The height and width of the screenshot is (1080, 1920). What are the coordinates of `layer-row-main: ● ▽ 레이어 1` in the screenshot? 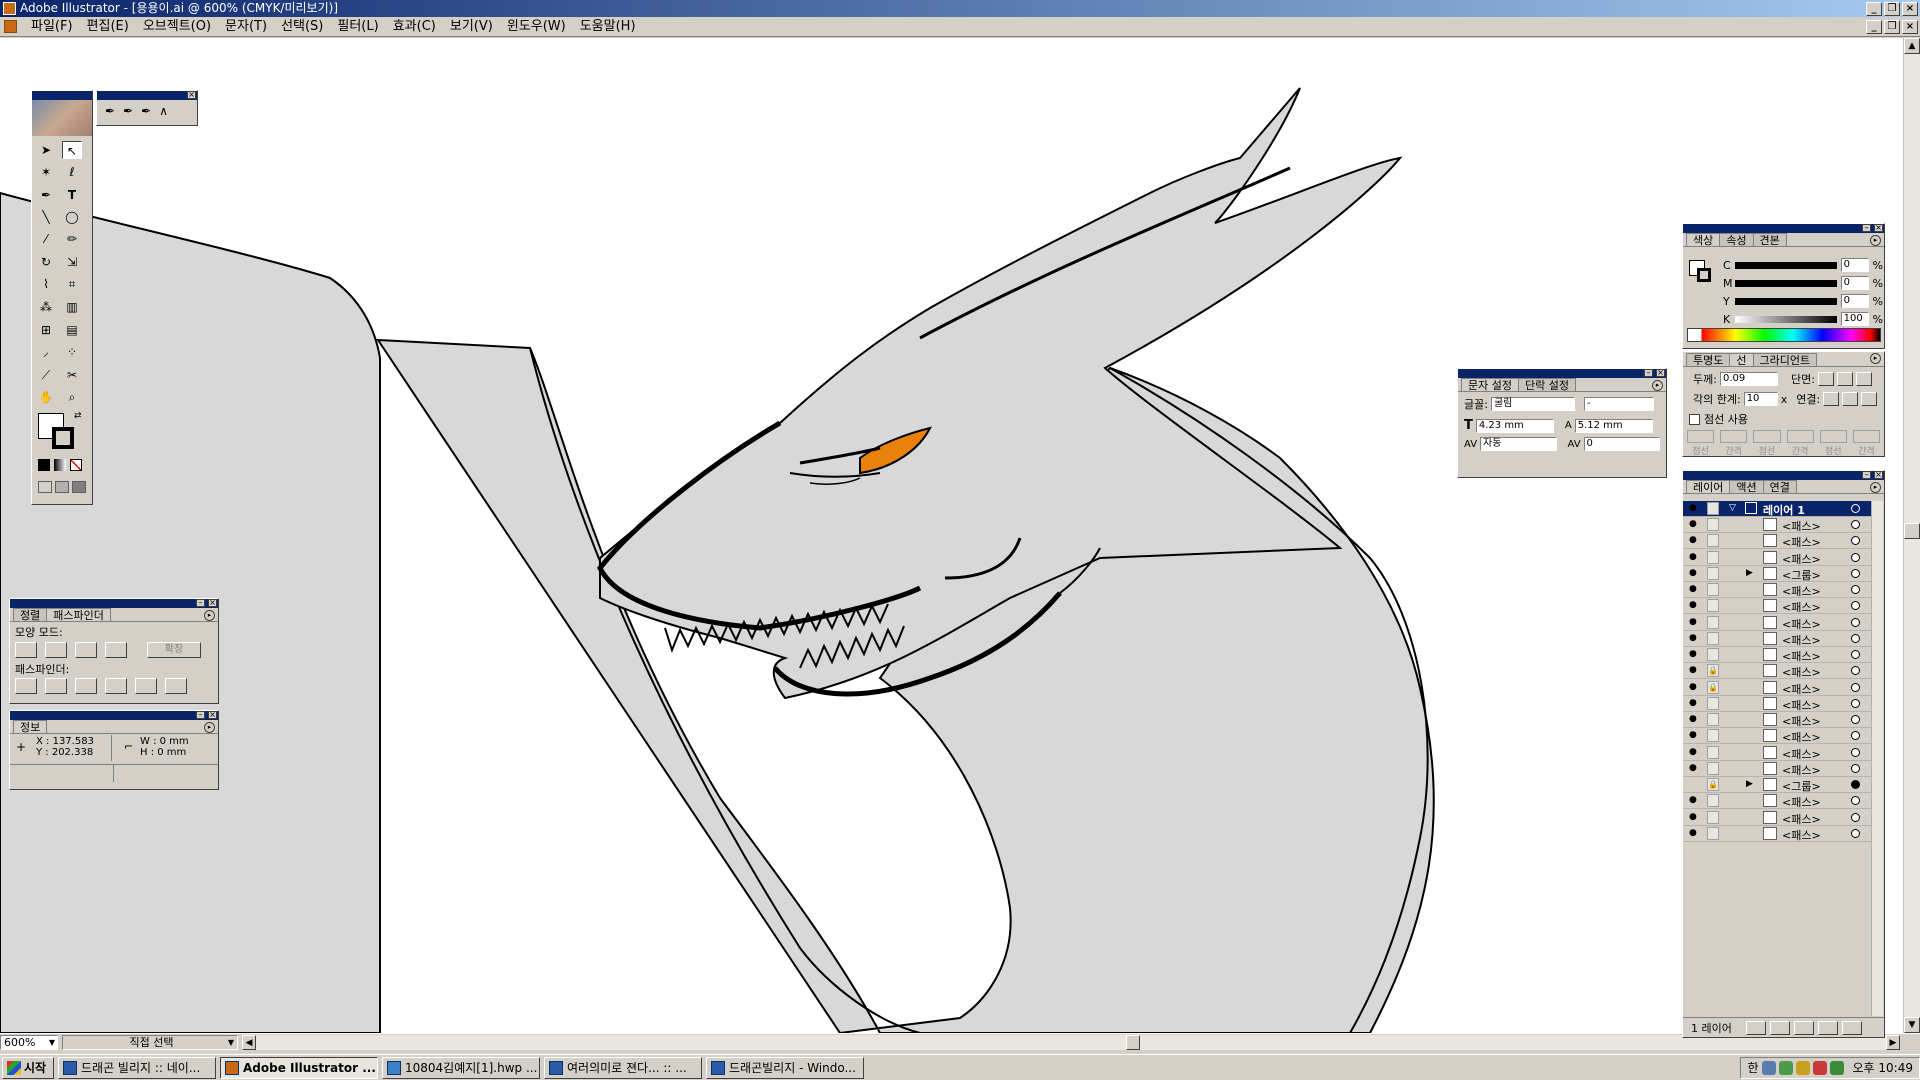 It's located at (1778, 509).